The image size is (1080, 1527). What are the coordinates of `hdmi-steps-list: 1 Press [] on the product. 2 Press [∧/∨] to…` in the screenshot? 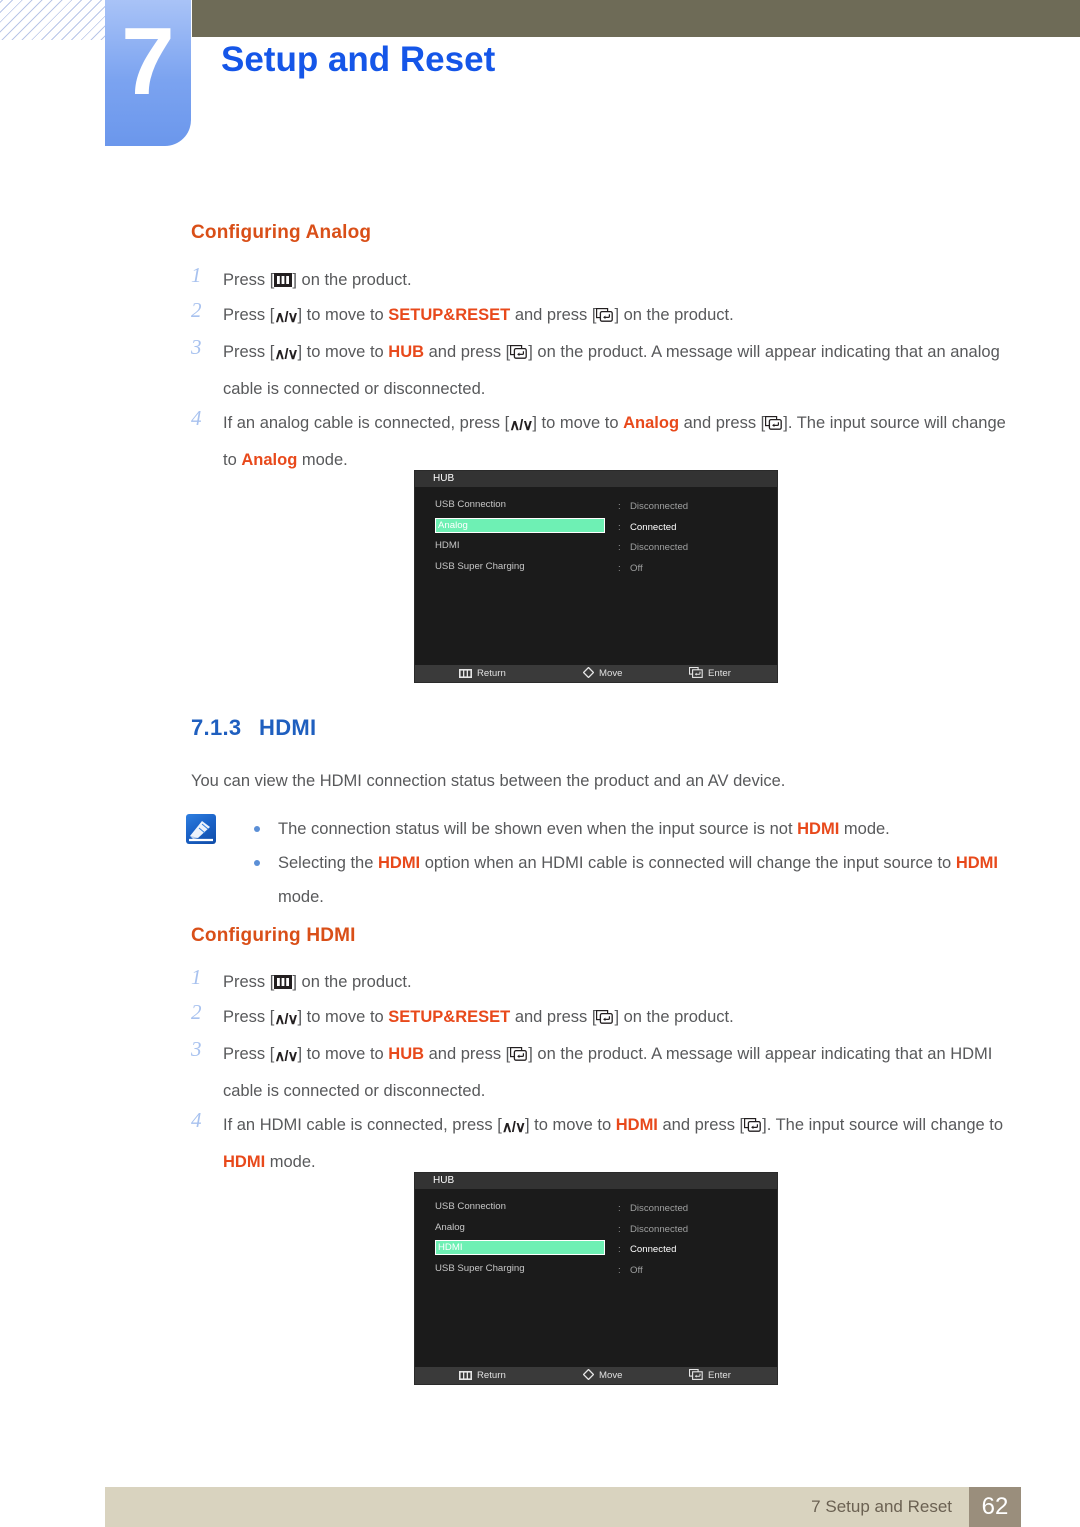 It's located at (601, 1072).